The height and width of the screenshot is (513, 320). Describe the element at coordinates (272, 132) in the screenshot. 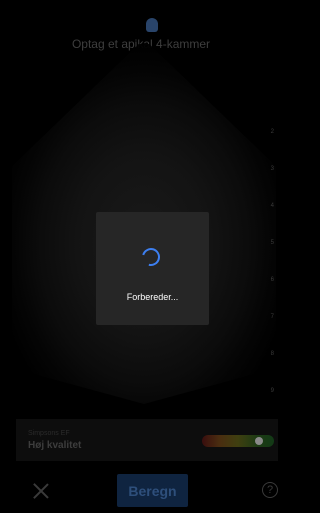

I see `depth-tick: 2` at that location.